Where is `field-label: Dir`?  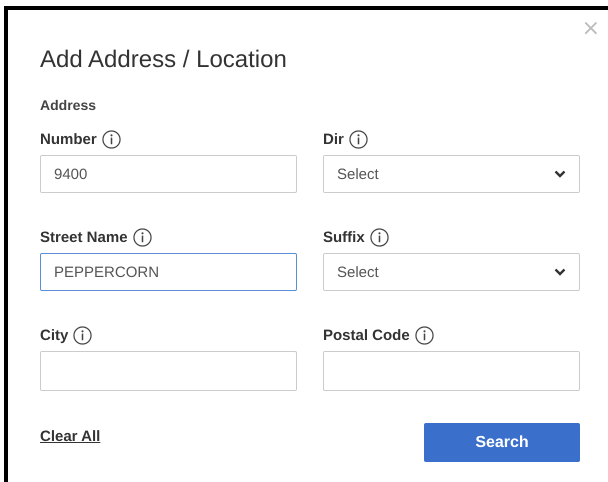
field-label: Dir is located at coordinates (333, 139).